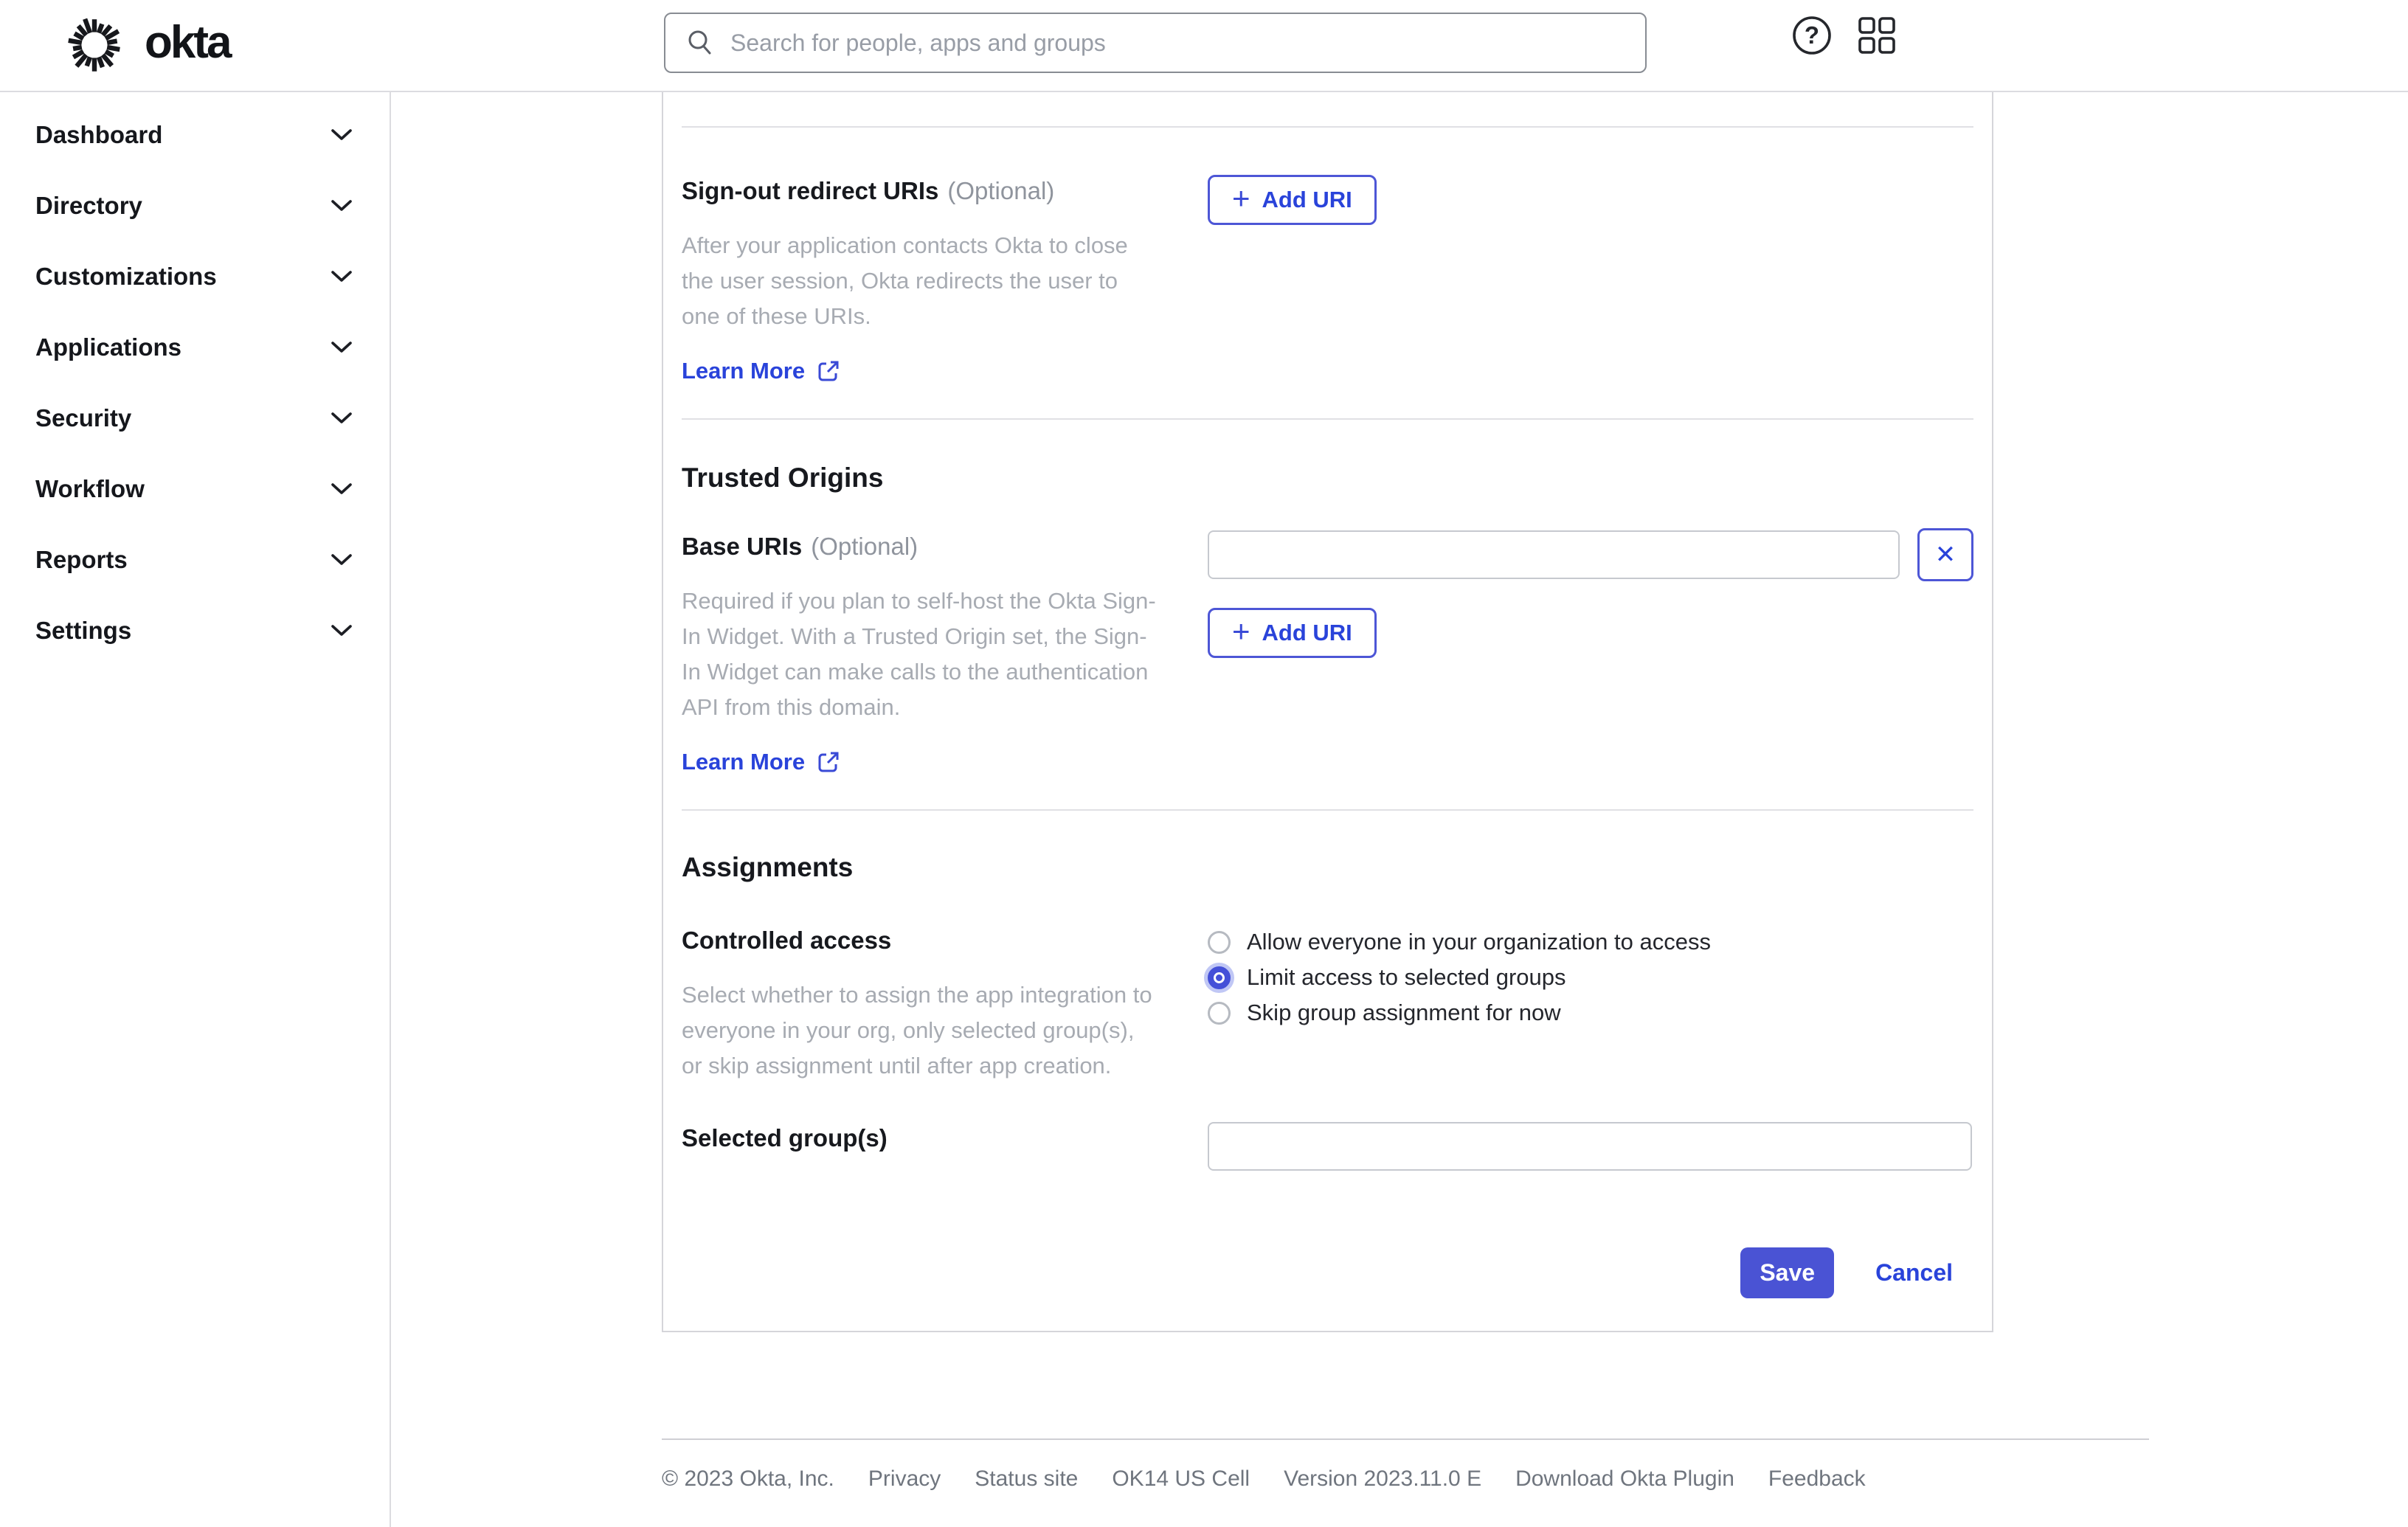 This screenshot has width=2408, height=1527. I want to click on remove-uri-button: ✕, so click(1945, 554).